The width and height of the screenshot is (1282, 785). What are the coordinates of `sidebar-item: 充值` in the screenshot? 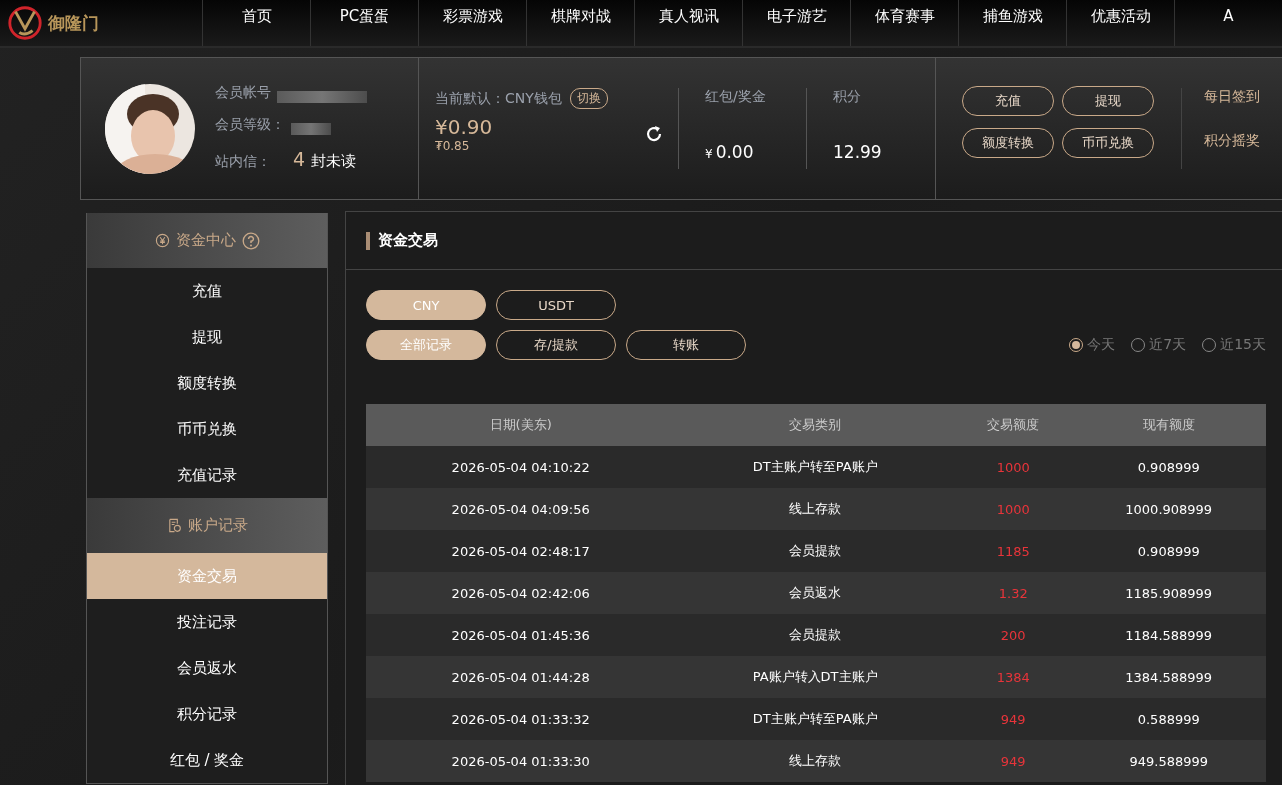 It's located at (207, 291).